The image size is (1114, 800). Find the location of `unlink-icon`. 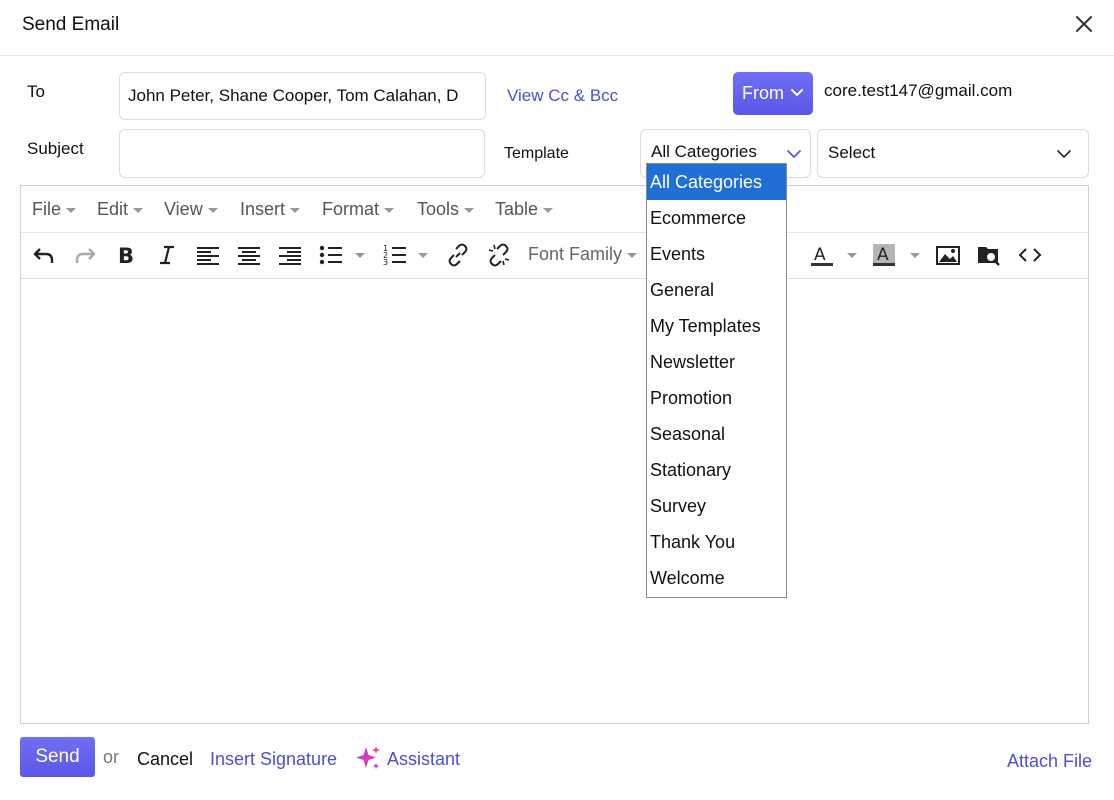

unlink-icon is located at coordinates (499, 255).